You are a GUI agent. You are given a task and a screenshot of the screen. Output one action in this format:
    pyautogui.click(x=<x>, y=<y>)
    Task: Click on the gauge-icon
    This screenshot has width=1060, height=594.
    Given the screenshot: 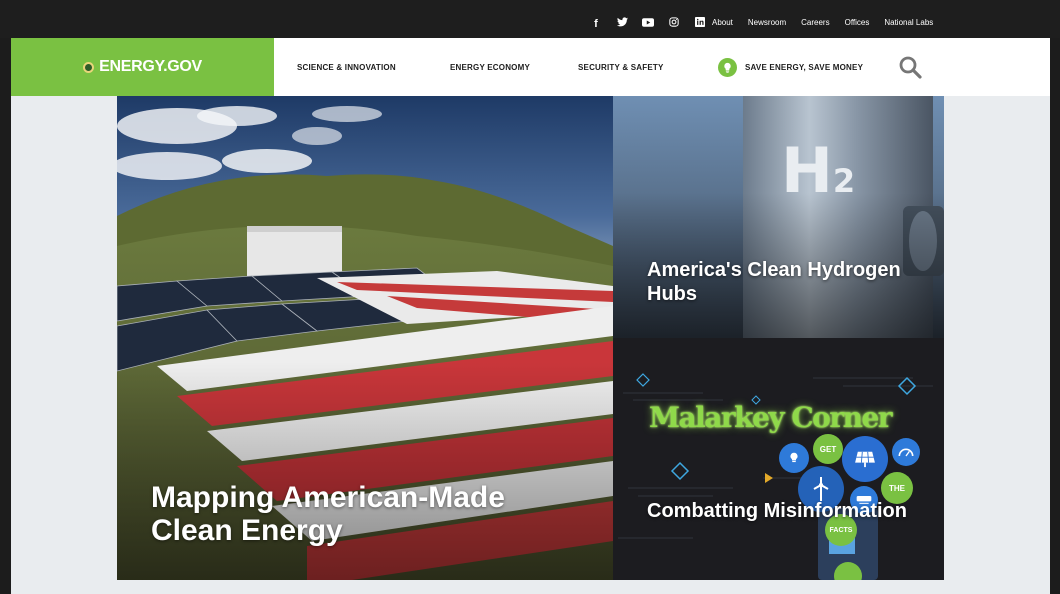 What is the action you would take?
    pyautogui.click(x=906, y=452)
    